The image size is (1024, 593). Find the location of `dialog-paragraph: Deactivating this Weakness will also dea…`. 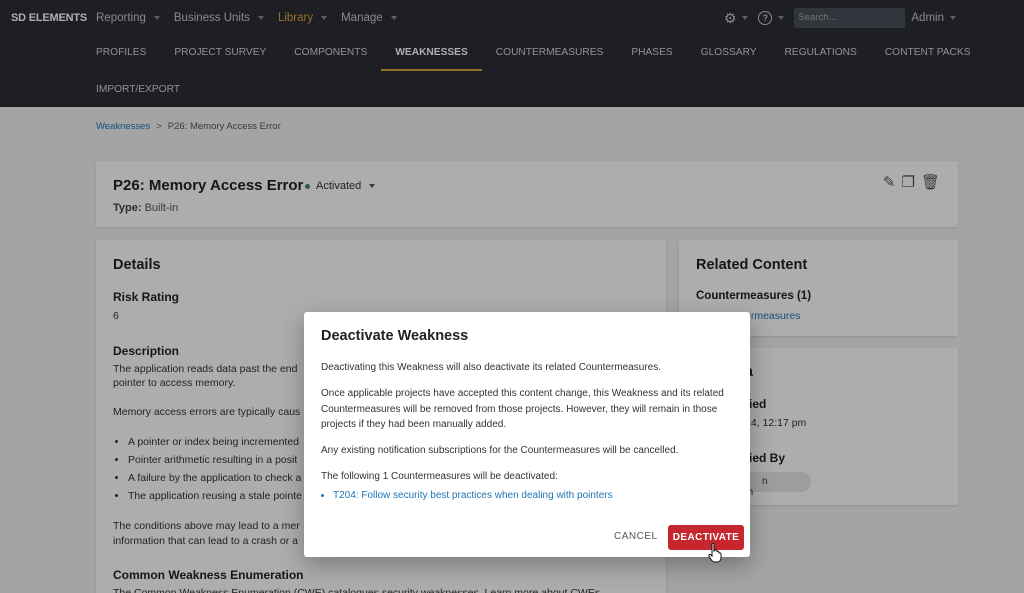

dialog-paragraph: Deactivating this Weakness will also dea… is located at coordinates (491, 367).